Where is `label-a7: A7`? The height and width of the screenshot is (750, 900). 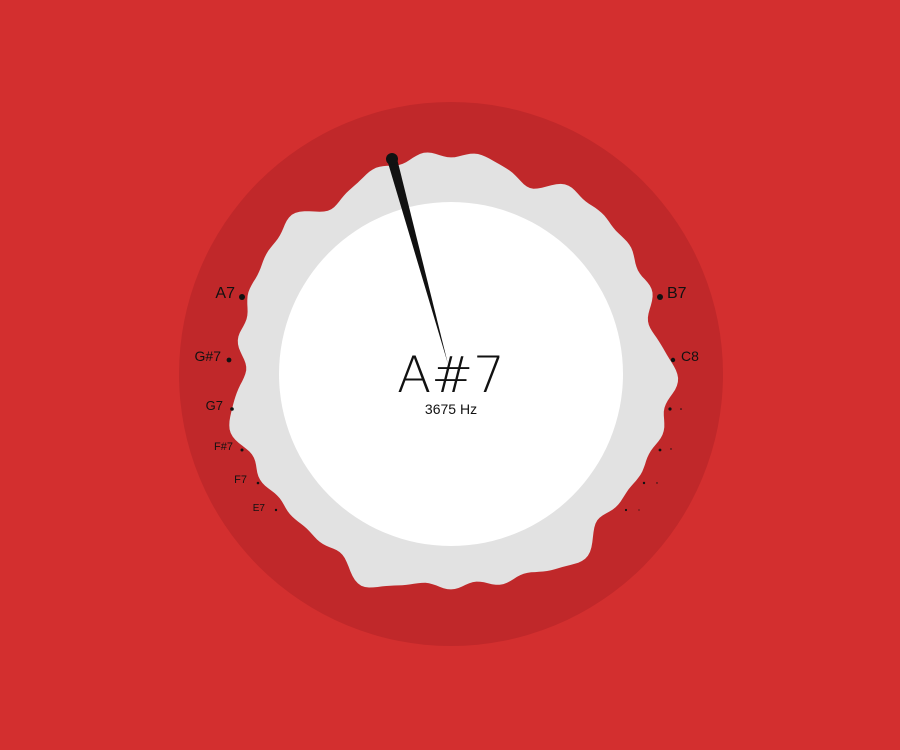 label-a7: A7 is located at coordinates (225, 293).